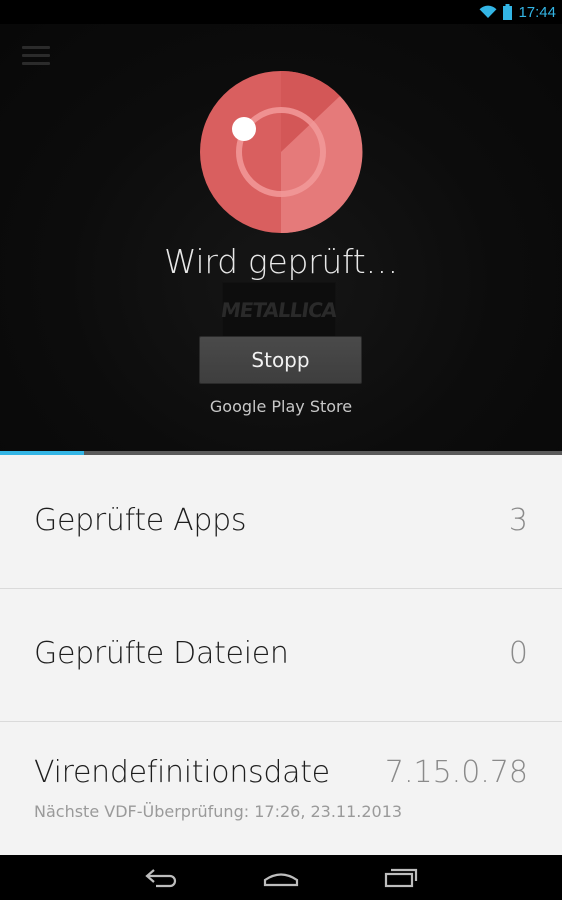 The width and height of the screenshot is (562, 900). I want to click on wifi-icon, so click(488, 12).